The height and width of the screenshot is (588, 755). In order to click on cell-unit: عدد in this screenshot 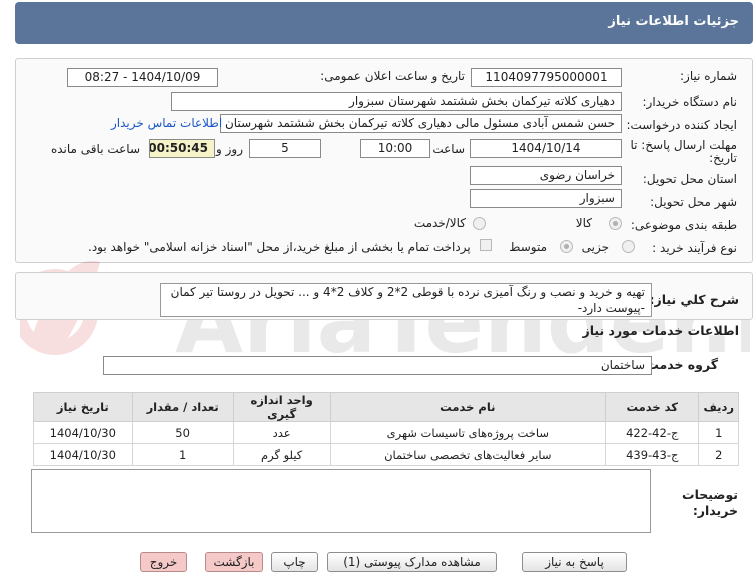, I will do `click(281, 432)`.